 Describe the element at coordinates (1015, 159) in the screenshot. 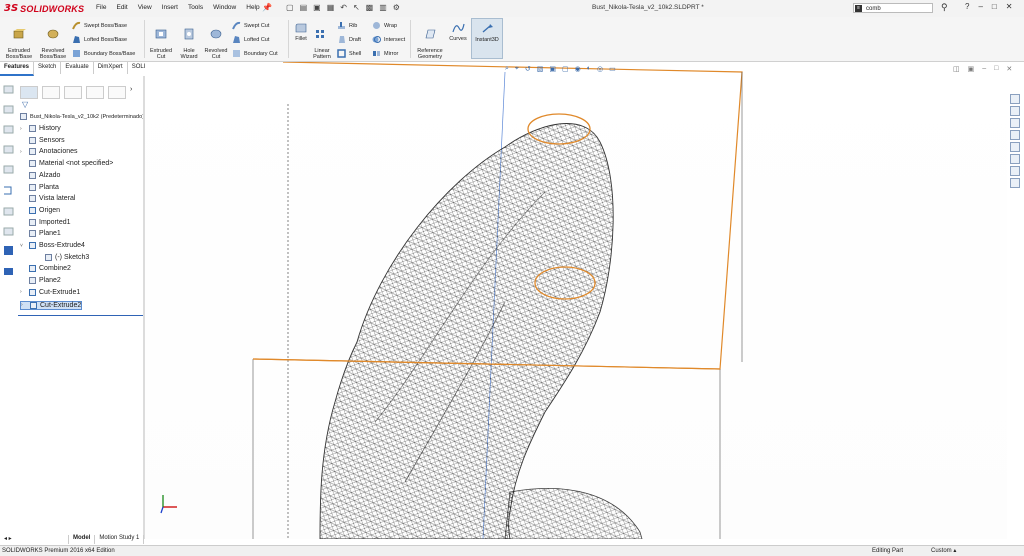

I see `appearances-icon` at that location.